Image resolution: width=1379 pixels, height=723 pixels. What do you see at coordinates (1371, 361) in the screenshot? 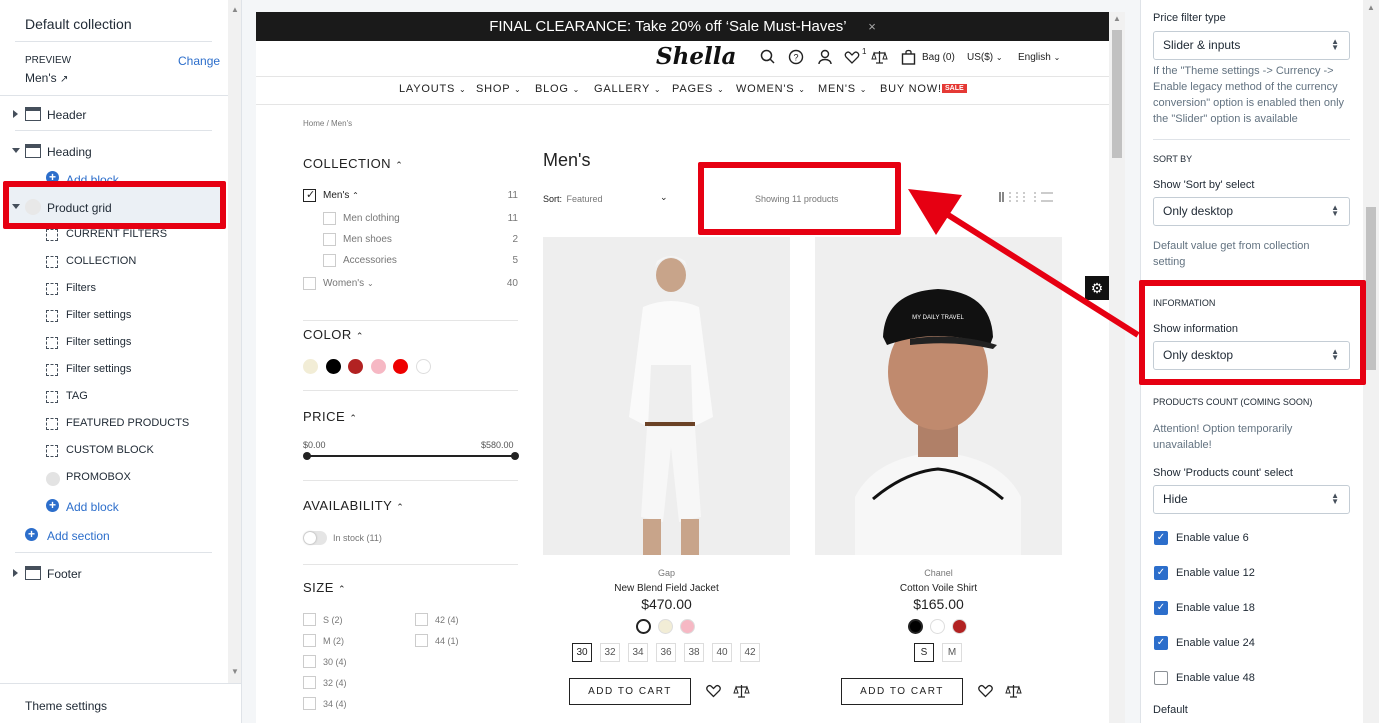
I see `right-scrollbar: ▲` at bounding box center [1371, 361].